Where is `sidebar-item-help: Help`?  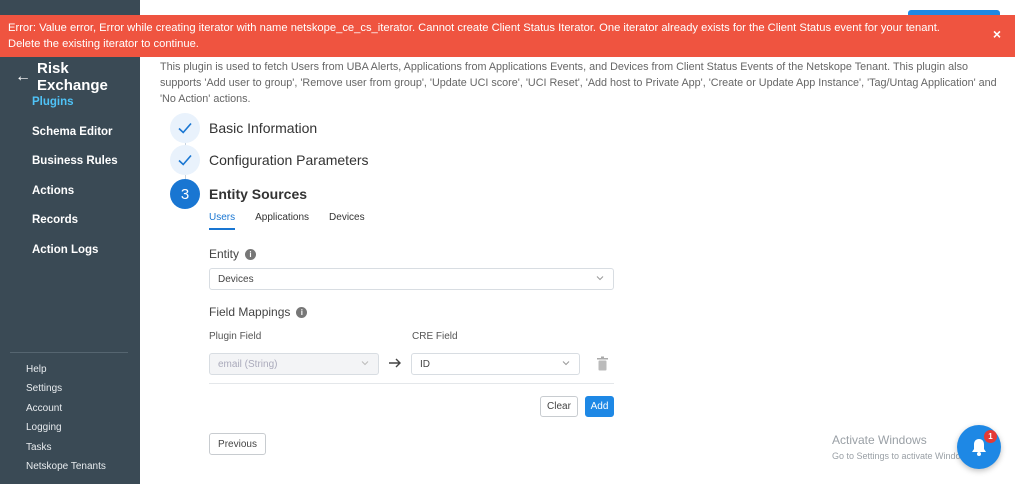
sidebar-item-help: Help is located at coordinates (66, 373).